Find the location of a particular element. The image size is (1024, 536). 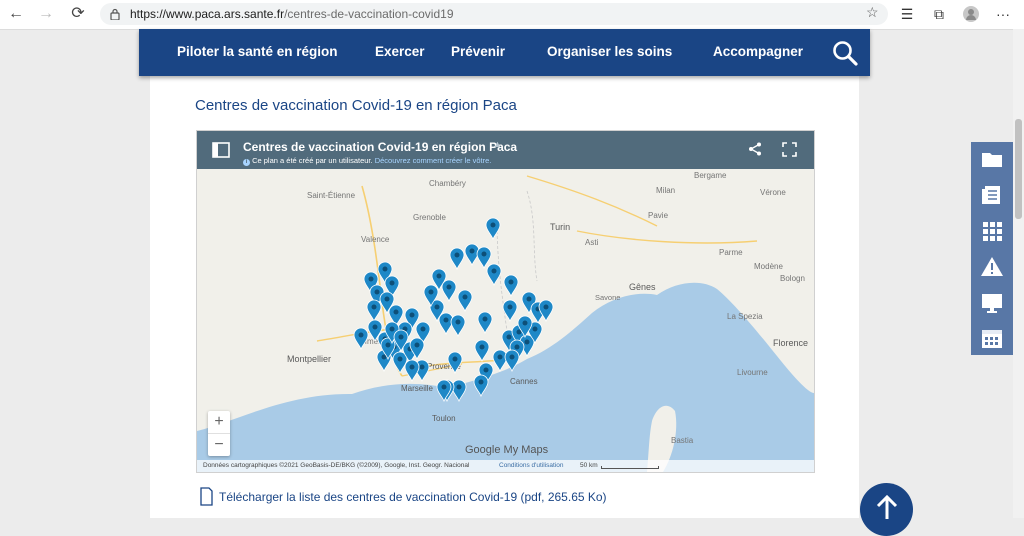

nav-item-exercer: Exercer is located at coordinates (400, 51).